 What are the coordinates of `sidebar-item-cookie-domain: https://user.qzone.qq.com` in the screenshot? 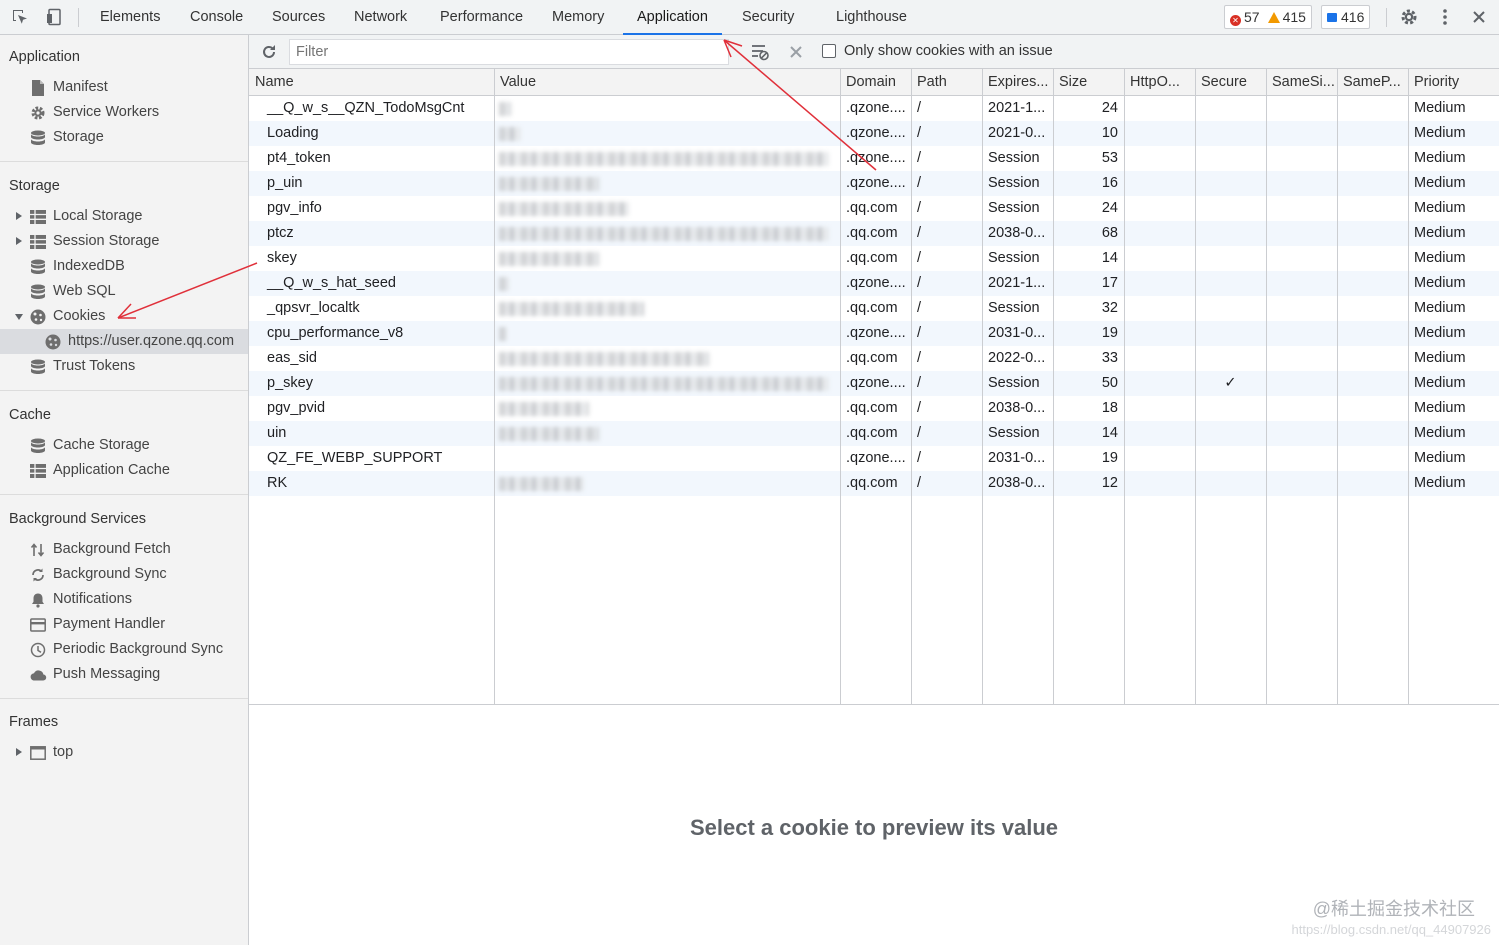 It's located at (124, 341).